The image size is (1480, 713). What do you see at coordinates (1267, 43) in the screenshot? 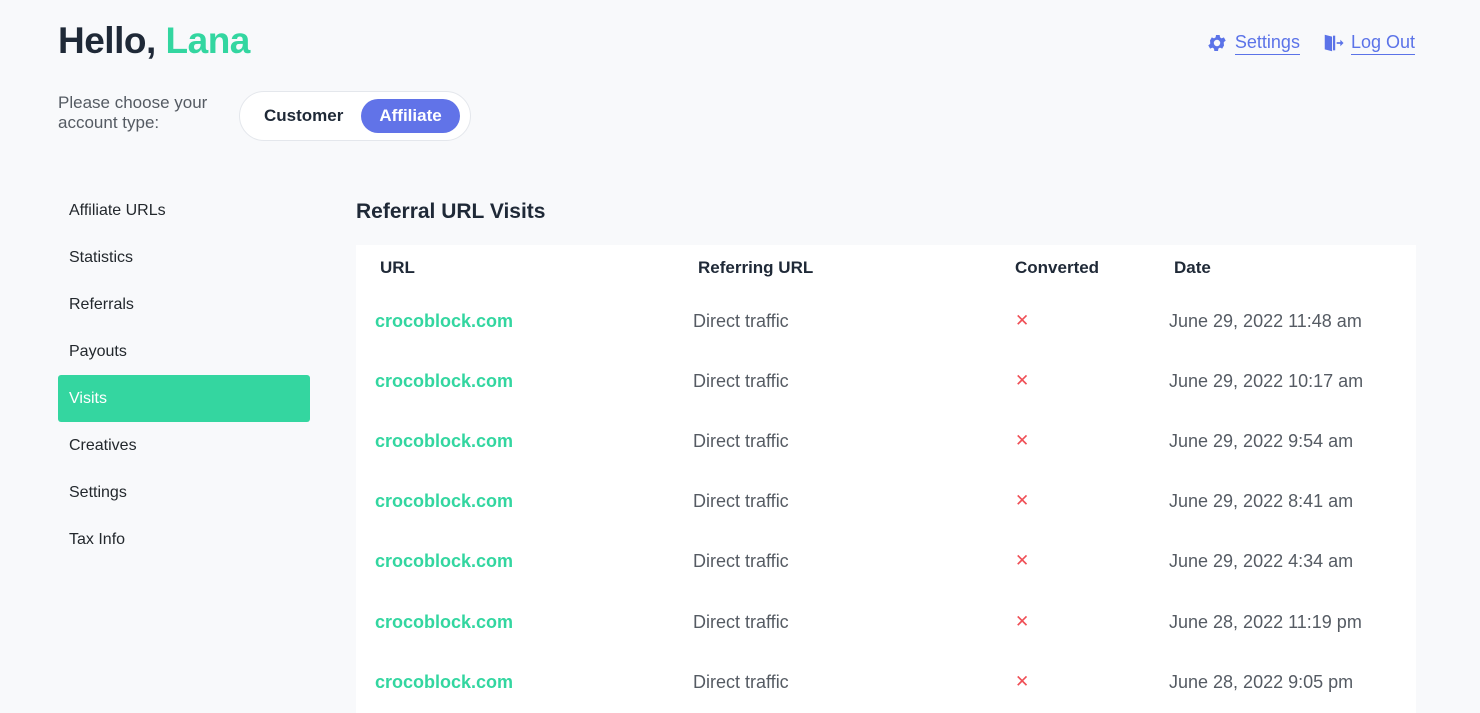
I see `settings-link-label: Settings` at bounding box center [1267, 43].